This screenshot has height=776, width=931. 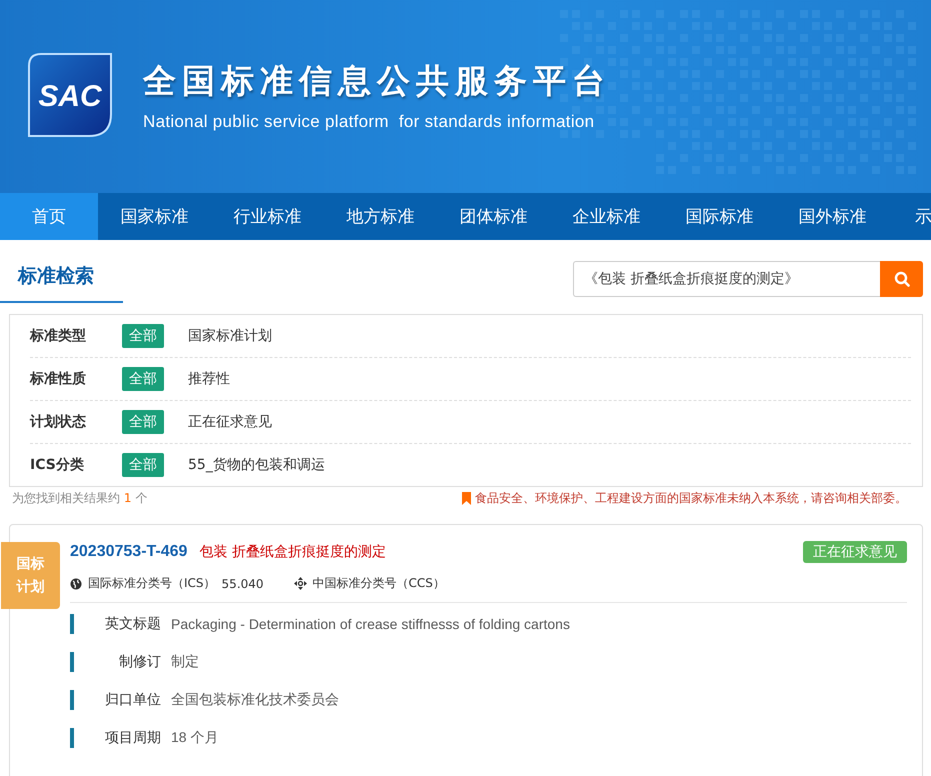 What do you see at coordinates (380, 216) in the screenshot?
I see `nav-tab: 地方标准` at bounding box center [380, 216].